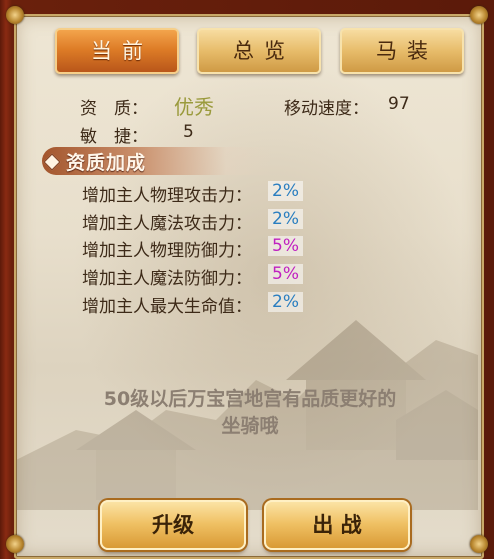 The image size is (494, 559). I want to click on speed-value: 97, so click(399, 104).